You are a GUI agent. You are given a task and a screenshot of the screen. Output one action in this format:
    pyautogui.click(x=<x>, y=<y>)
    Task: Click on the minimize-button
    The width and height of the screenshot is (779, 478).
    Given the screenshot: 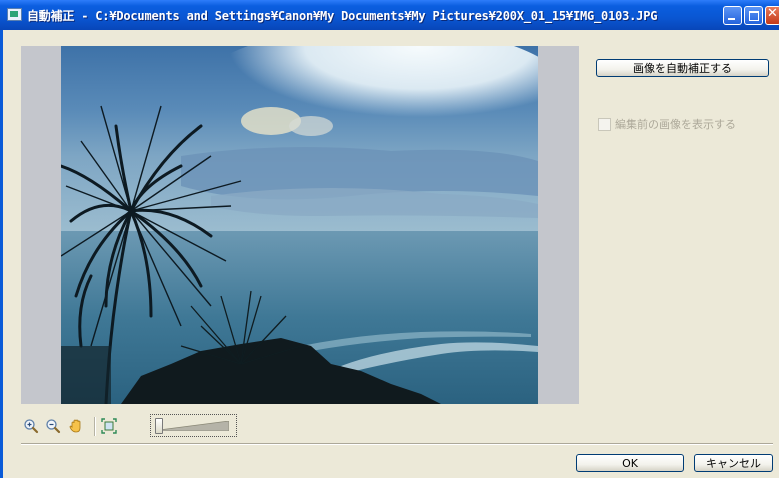 What is the action you would take?
    pyautogui.click(x=732, y=15)
    